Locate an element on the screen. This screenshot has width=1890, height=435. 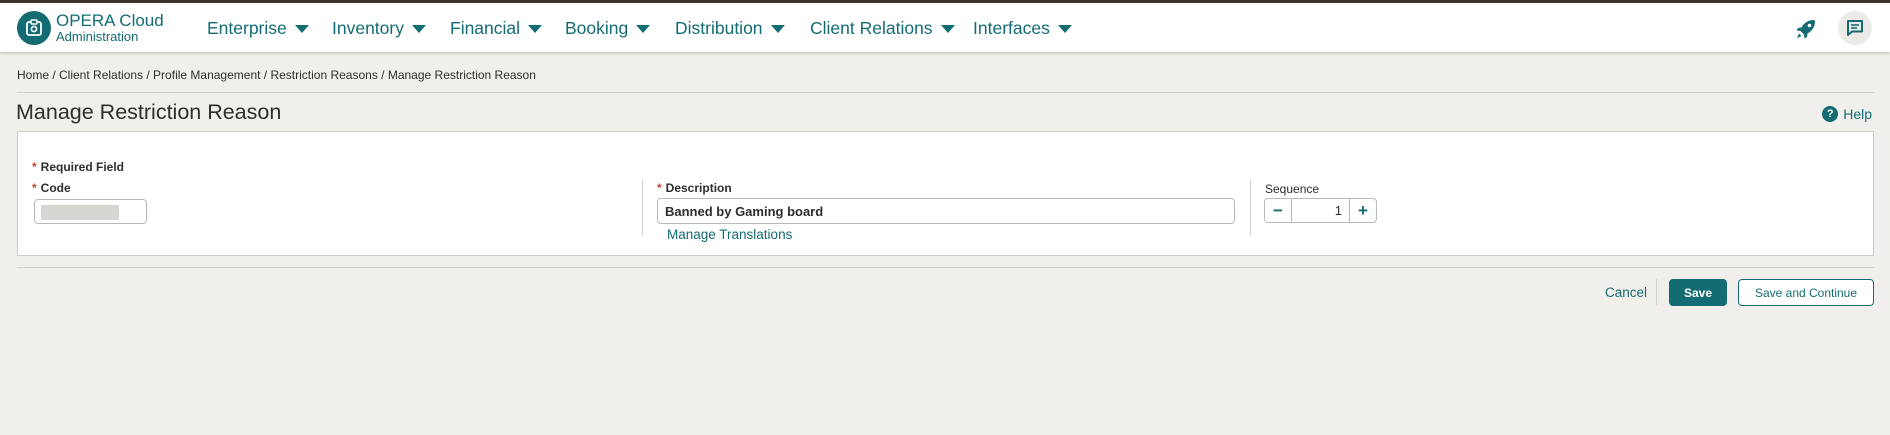
rocket-icon is located at coordinates (1806, 29).